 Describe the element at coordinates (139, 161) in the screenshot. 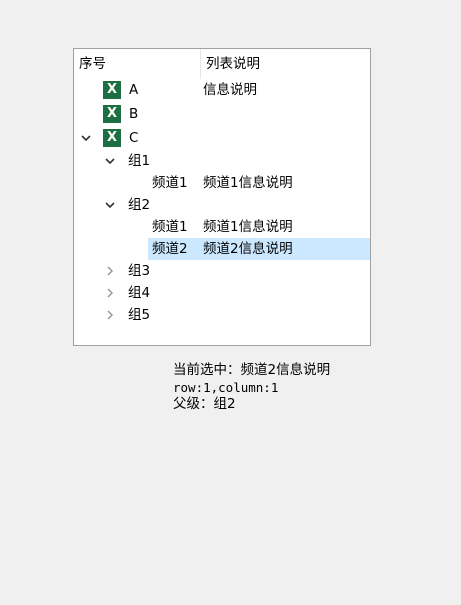

I see `tree-row-label: 组1` at that location.